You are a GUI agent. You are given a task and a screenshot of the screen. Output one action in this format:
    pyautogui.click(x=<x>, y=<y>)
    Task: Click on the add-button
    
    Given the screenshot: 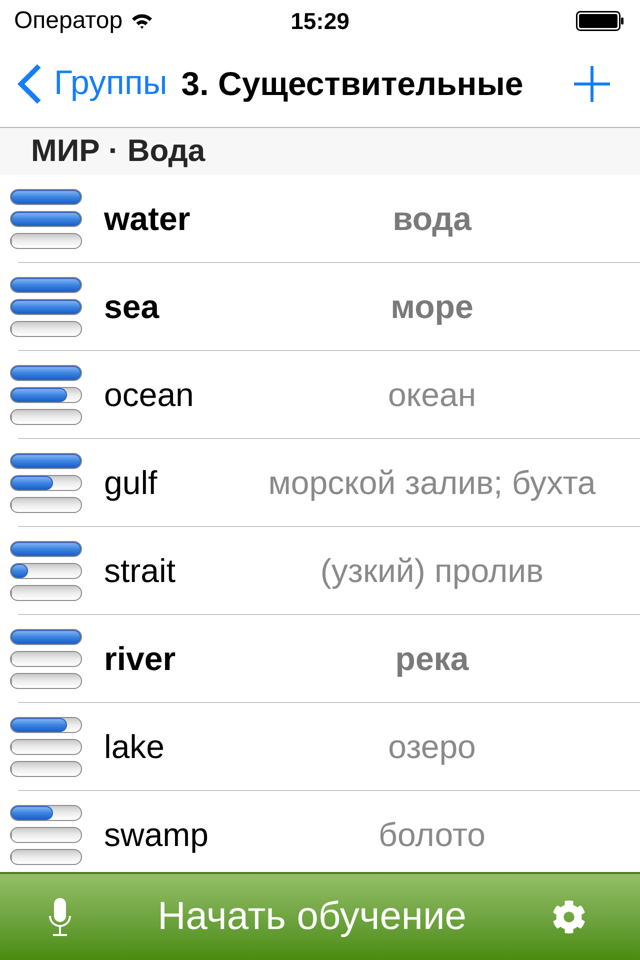 What is the action you would take?
    pyautogui.click(x=592, y=84)
    